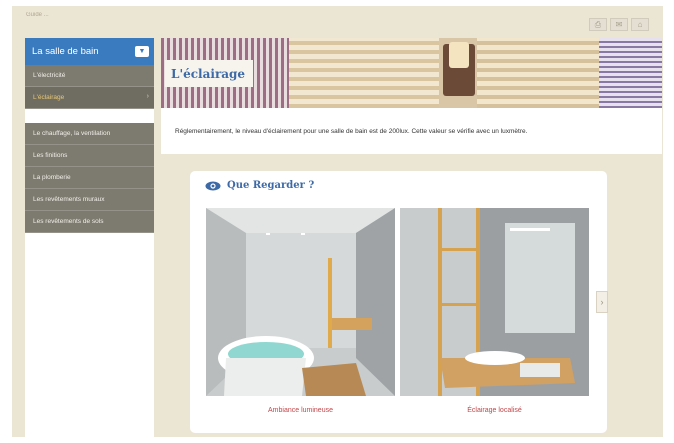  I want to click on sidebar-item-eclairage: L'éclairage ›, so click(89, 98).